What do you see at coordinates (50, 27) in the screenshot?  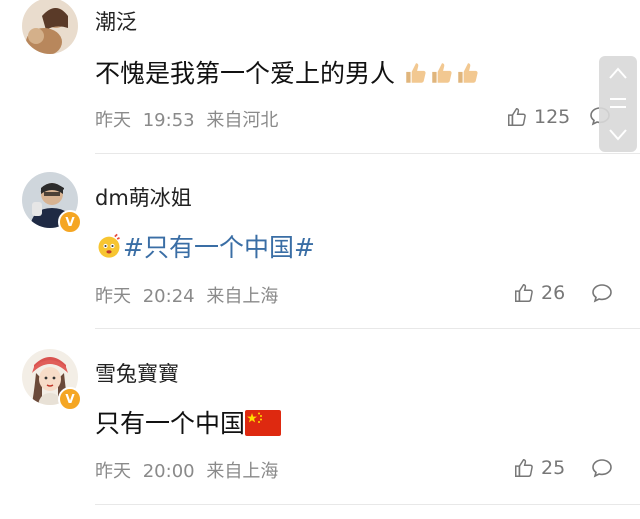 I see `avatar` at bounding box center [50, 27].